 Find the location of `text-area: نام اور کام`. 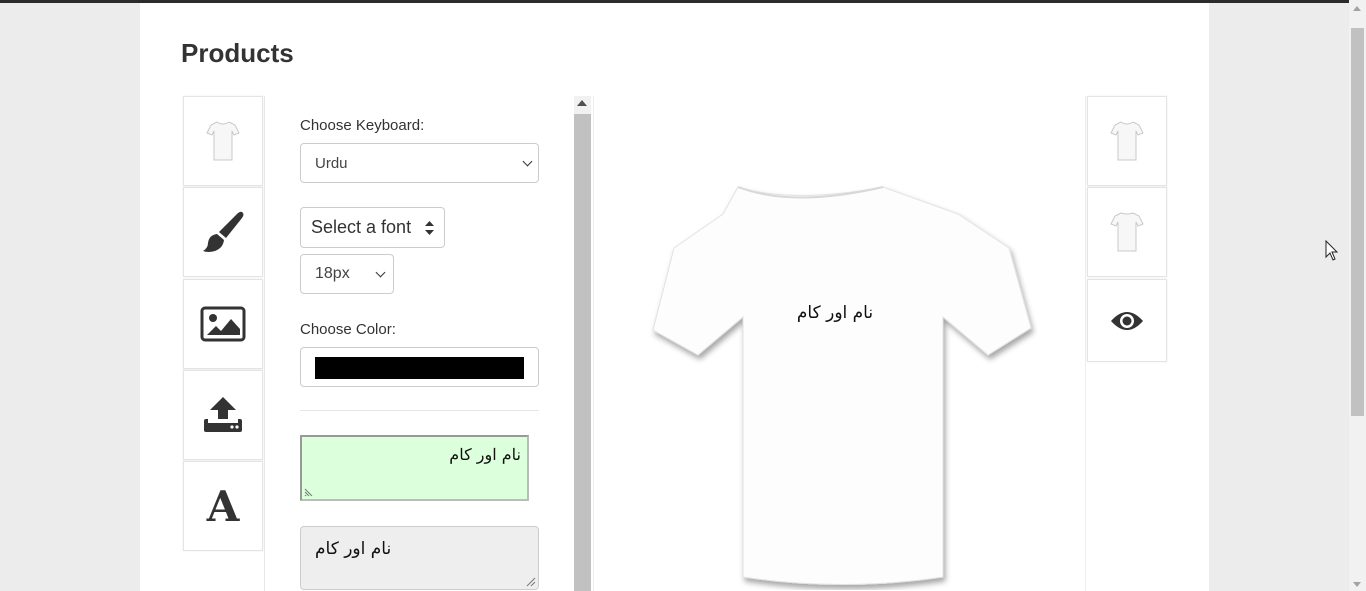

text-area: نام اور کام is located at coordinates (419, 558).